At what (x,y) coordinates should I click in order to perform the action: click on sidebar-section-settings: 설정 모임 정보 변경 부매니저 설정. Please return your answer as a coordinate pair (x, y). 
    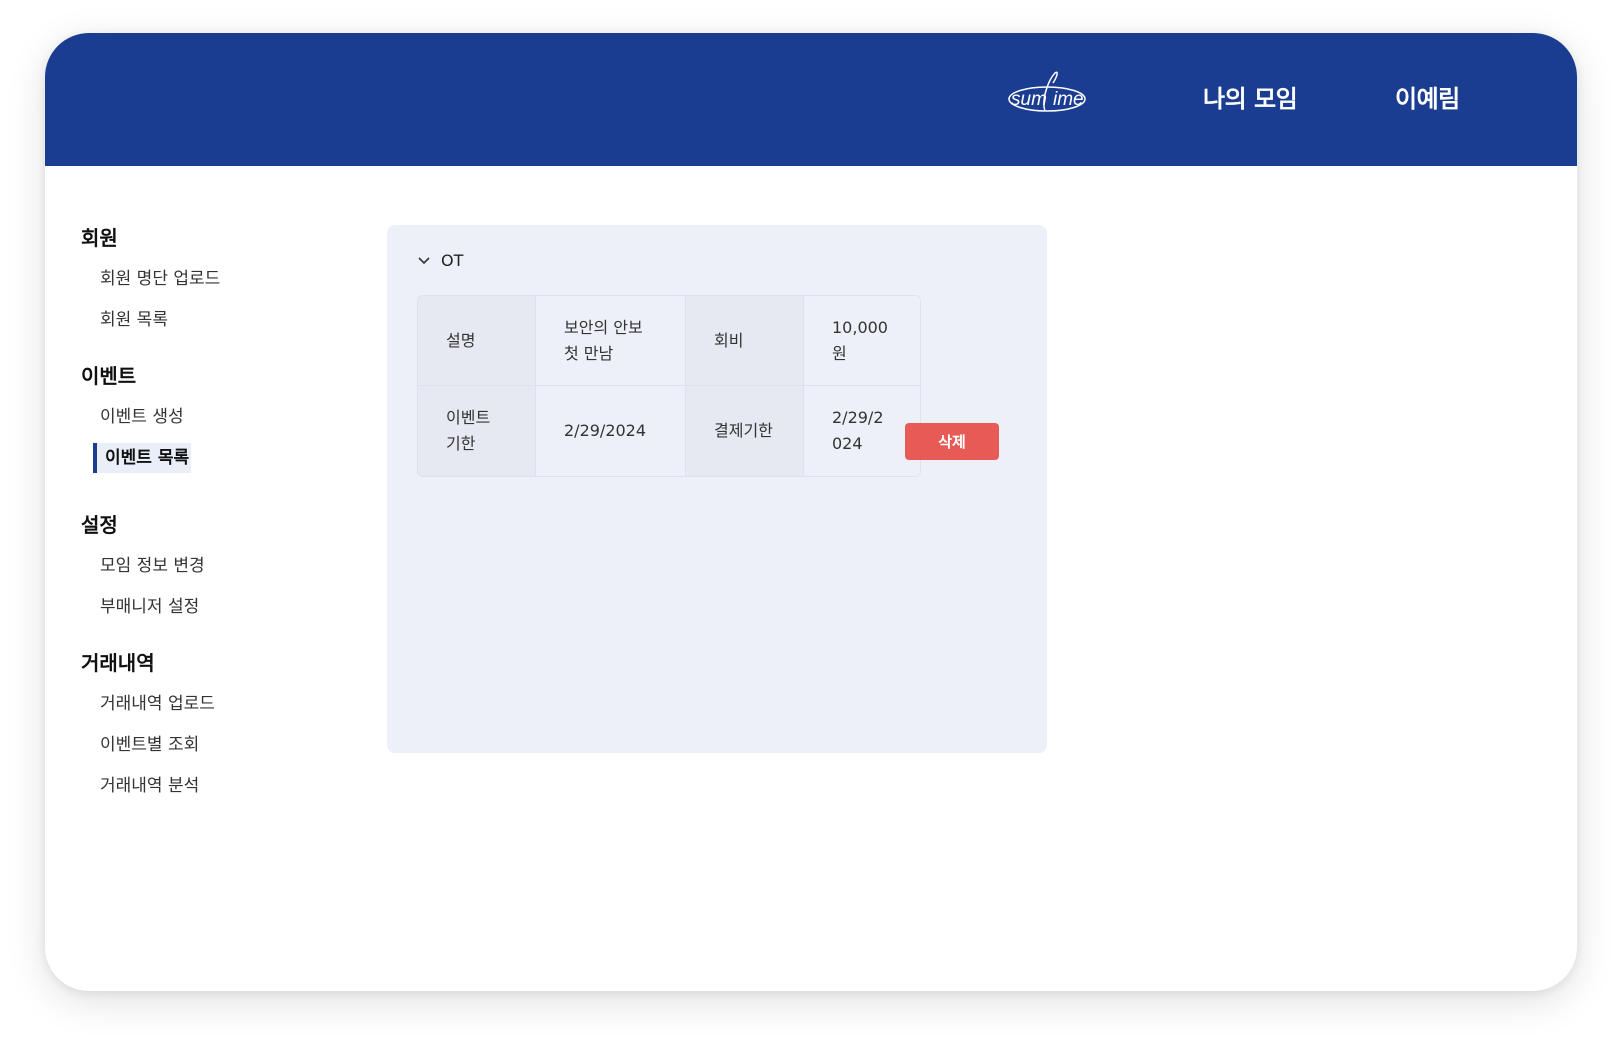
    Looking at the image, I should click on (211, 566).